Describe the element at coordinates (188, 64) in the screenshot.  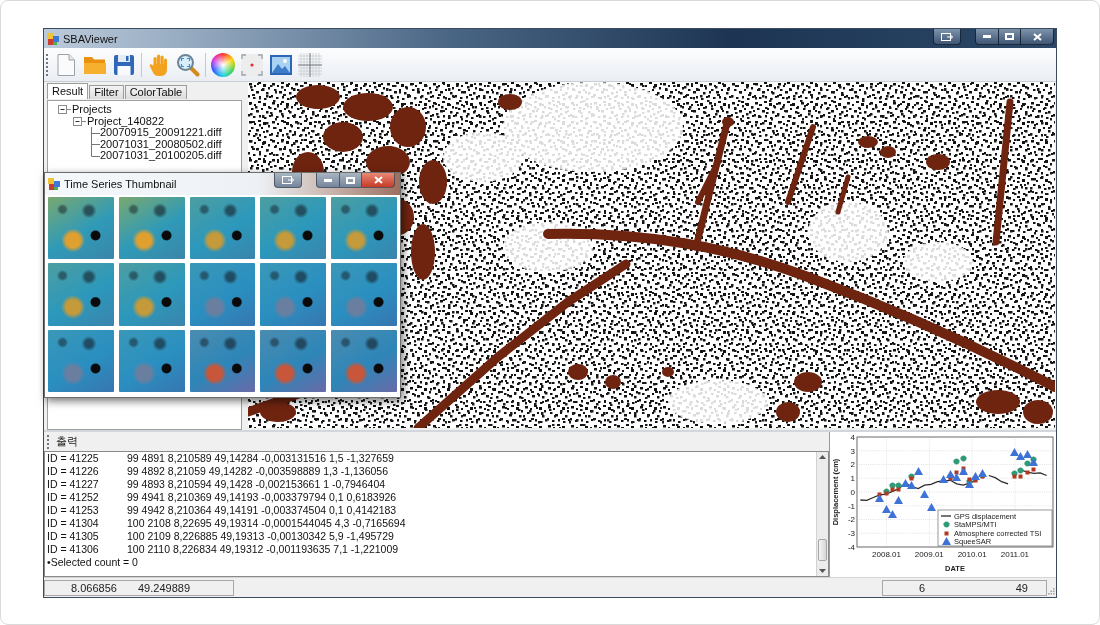
I see `zoom-icon` at that location.